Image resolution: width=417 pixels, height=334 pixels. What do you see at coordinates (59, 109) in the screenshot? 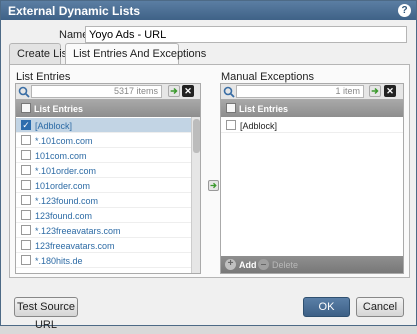
I see `list-entries-header-label: List Entries` at bounding box center [59, 109].